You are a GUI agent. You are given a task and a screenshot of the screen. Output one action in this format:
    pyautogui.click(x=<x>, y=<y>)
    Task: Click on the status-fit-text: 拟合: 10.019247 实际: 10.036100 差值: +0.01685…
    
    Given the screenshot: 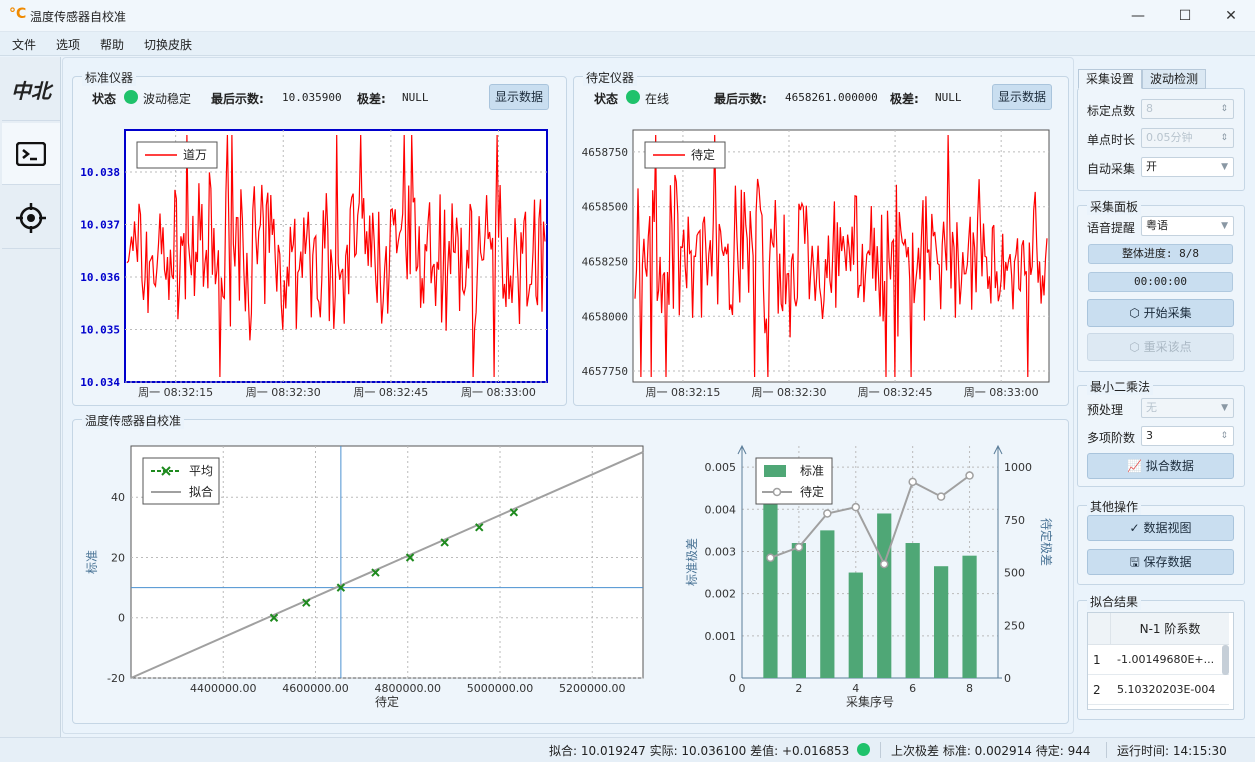 What is the action you would take?
    pyautogui.click(x=699, y=751)
    